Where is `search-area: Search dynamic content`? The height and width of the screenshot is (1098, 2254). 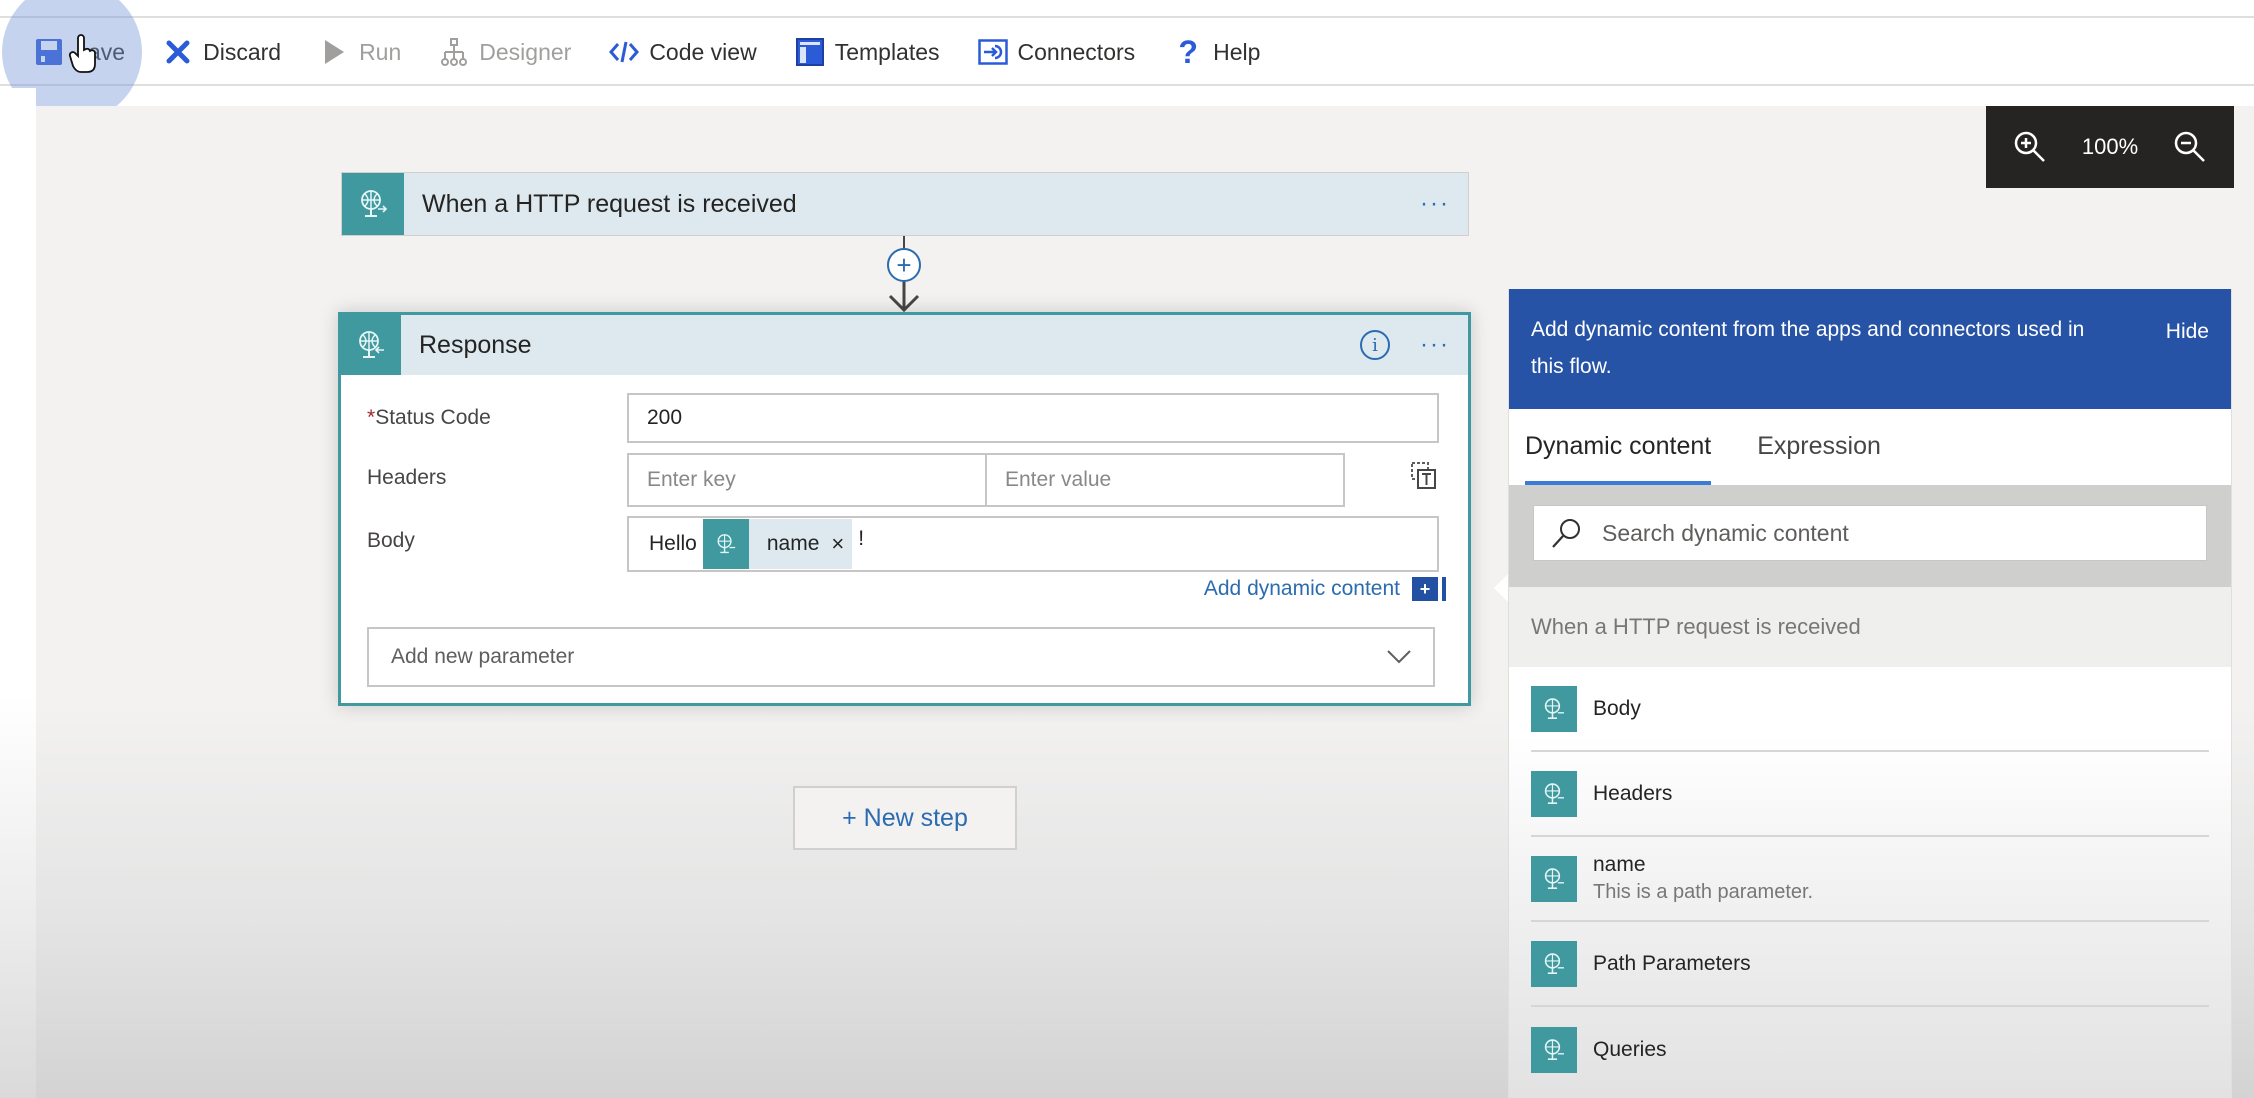
search-area: Search dynamic content is located at coordinates (1870, 536).